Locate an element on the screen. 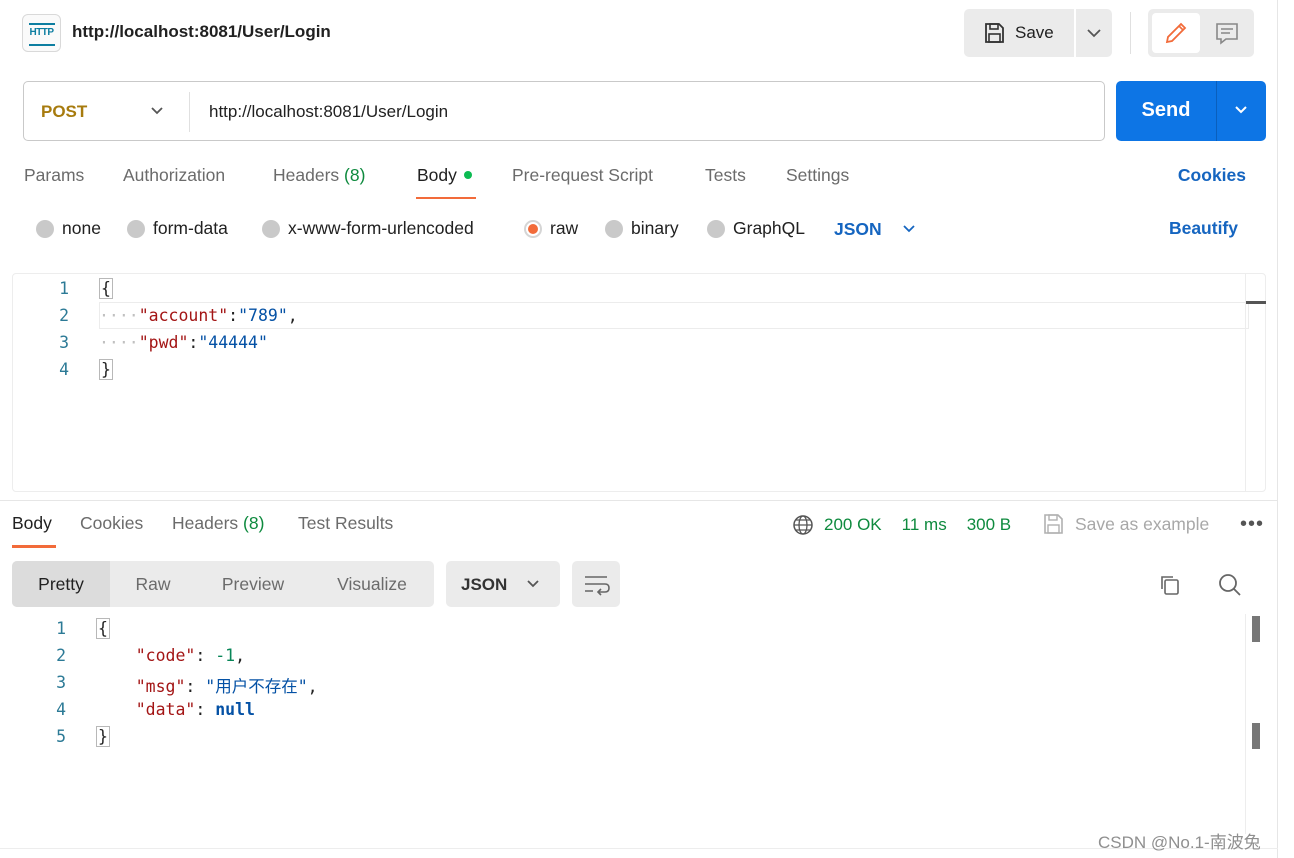 This screenshot has height=858, width=1294. url-divider is located at coordinates (189, 112).